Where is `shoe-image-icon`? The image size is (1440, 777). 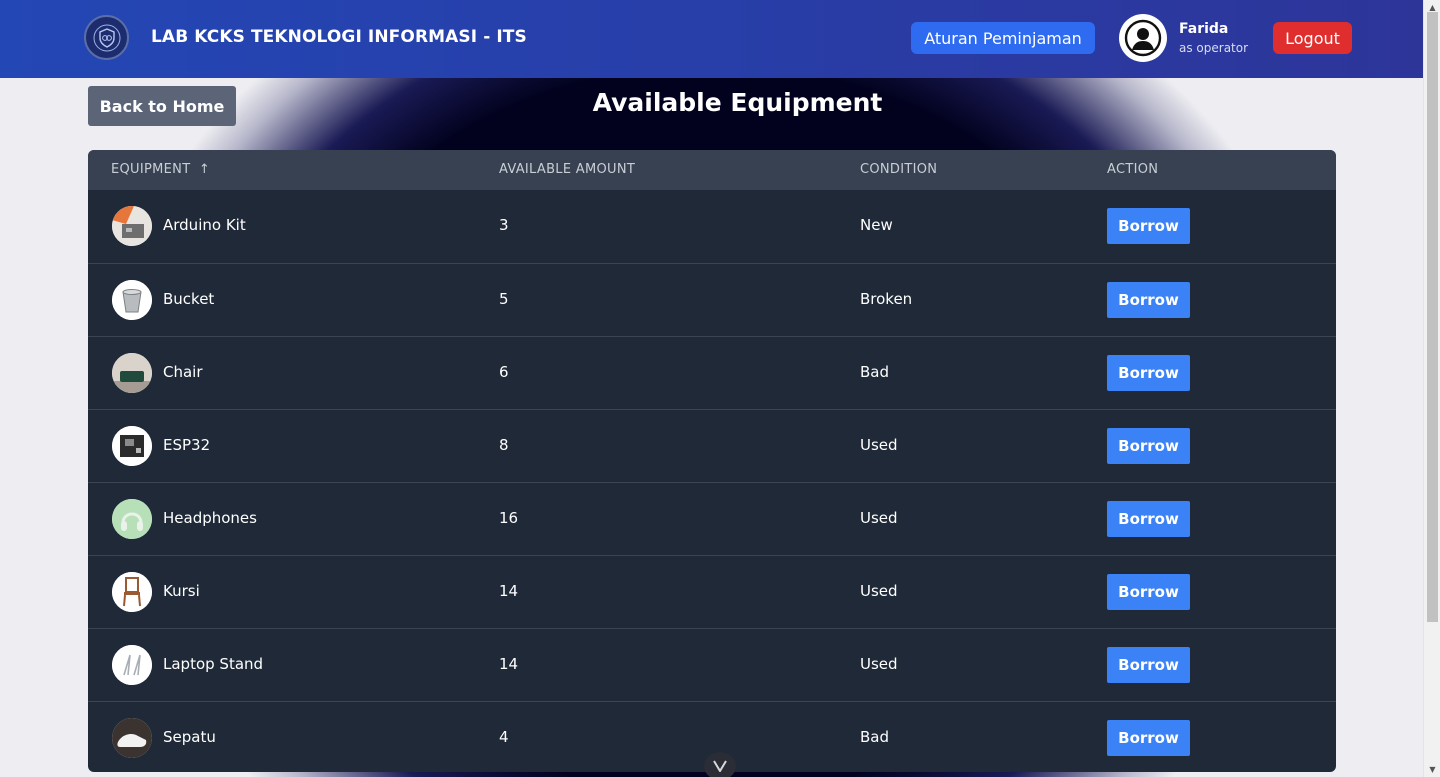
shoe-image-icon is located at coordinates (132, 738).